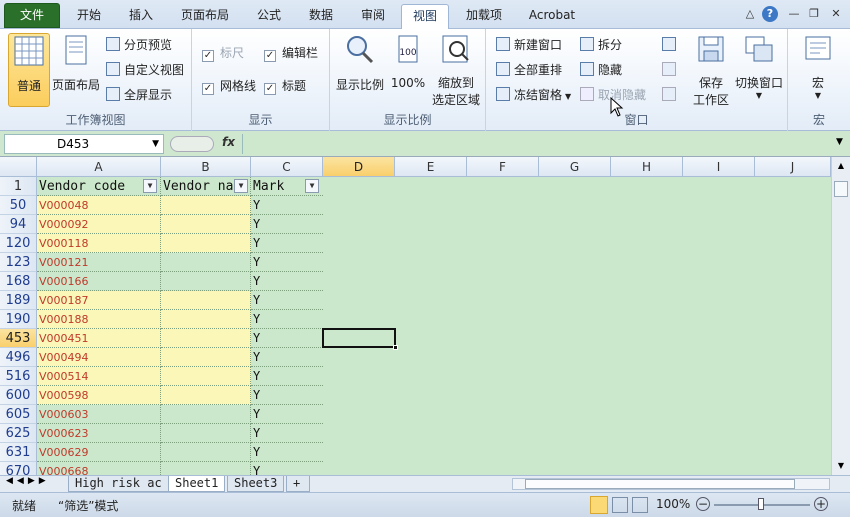 Image resolution: width=850 pixels, height=517 pixels. Describe the element at coordinates (269, 16) in the screenshot. I see `tab-formulas: 公式` at that location.